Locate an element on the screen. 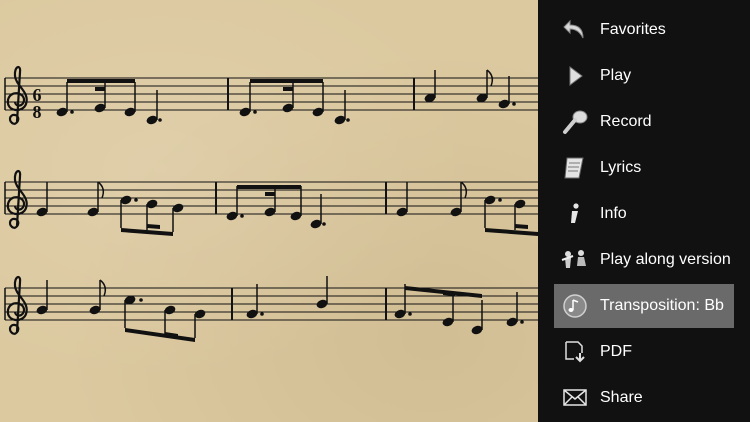 The width and height of the screenshot is (750, 422). pdf-download-icon is located at coordinates (575, 352).